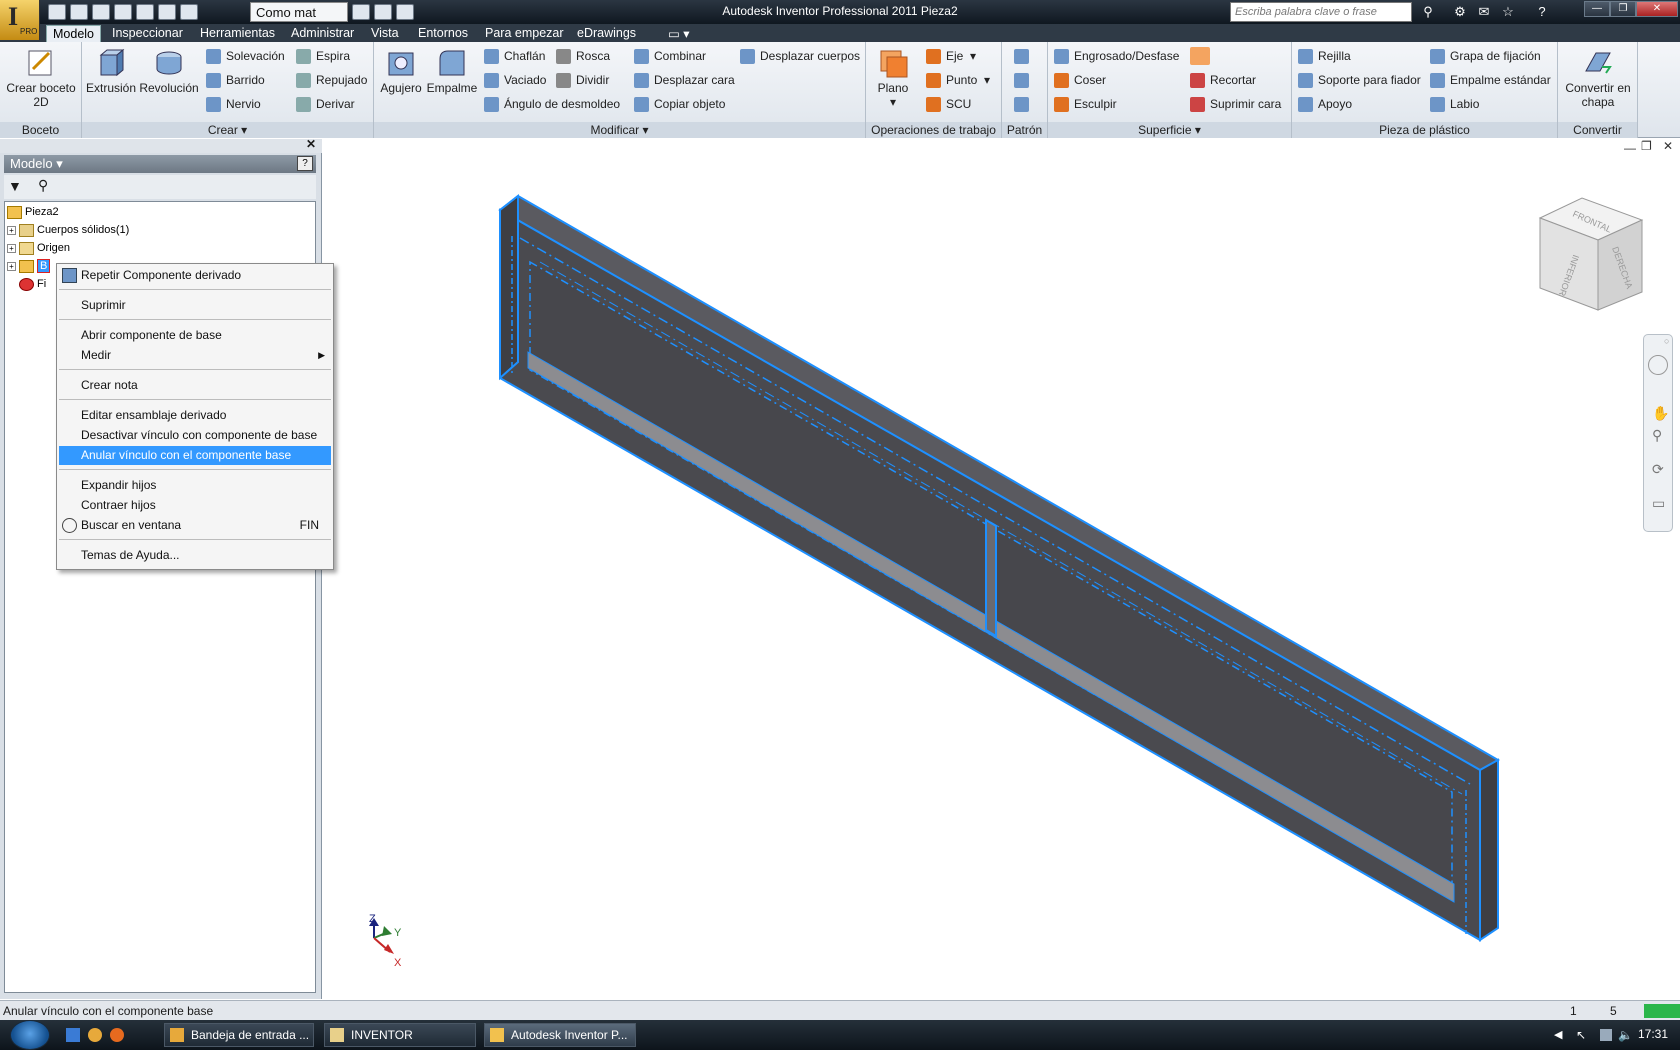 The image size is (1680, 1050). Describe the element at coordinates (321, 355) in the screenshot. I see `submenu-arrow-icon: ▶` at that location.